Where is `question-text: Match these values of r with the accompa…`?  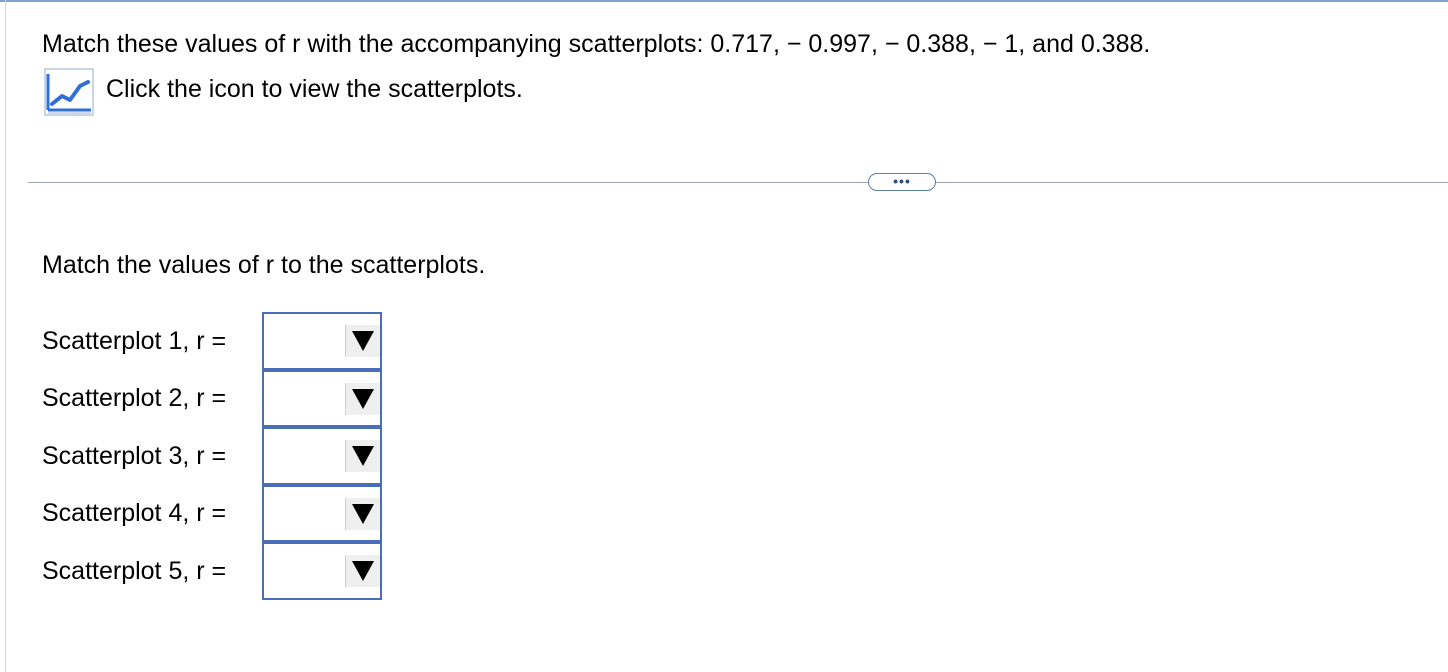
question-text: Match these values of r with the accompa… is located at coordinates (596, 44).